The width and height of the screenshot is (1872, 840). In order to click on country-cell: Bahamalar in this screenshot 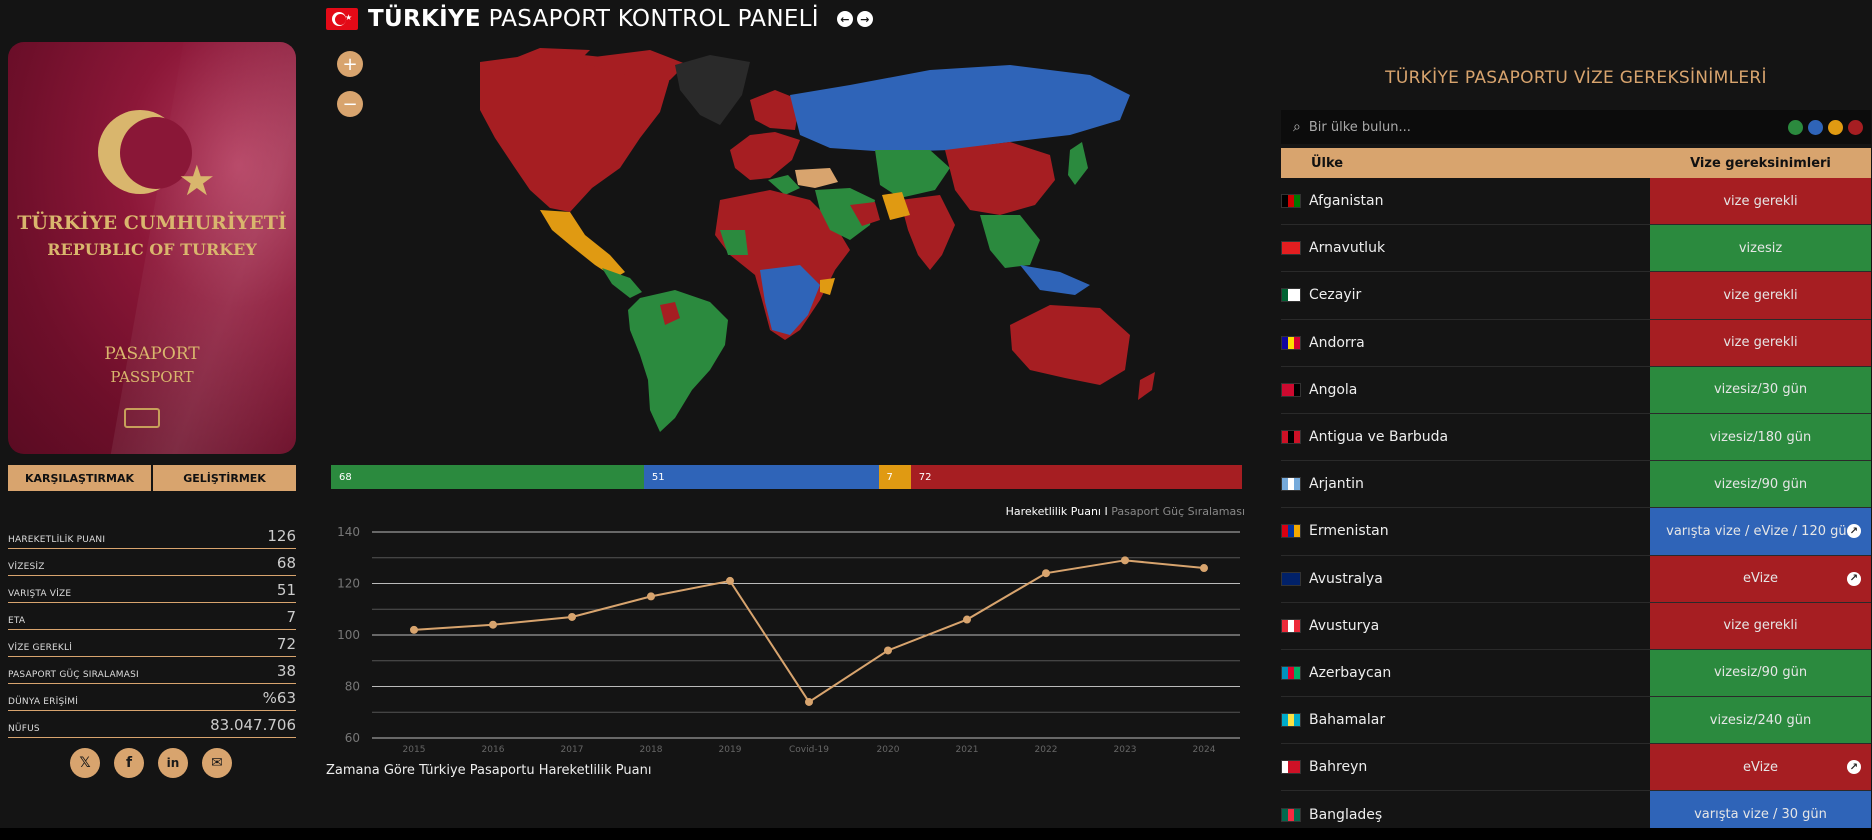, I will do `click(1465, 720)`.